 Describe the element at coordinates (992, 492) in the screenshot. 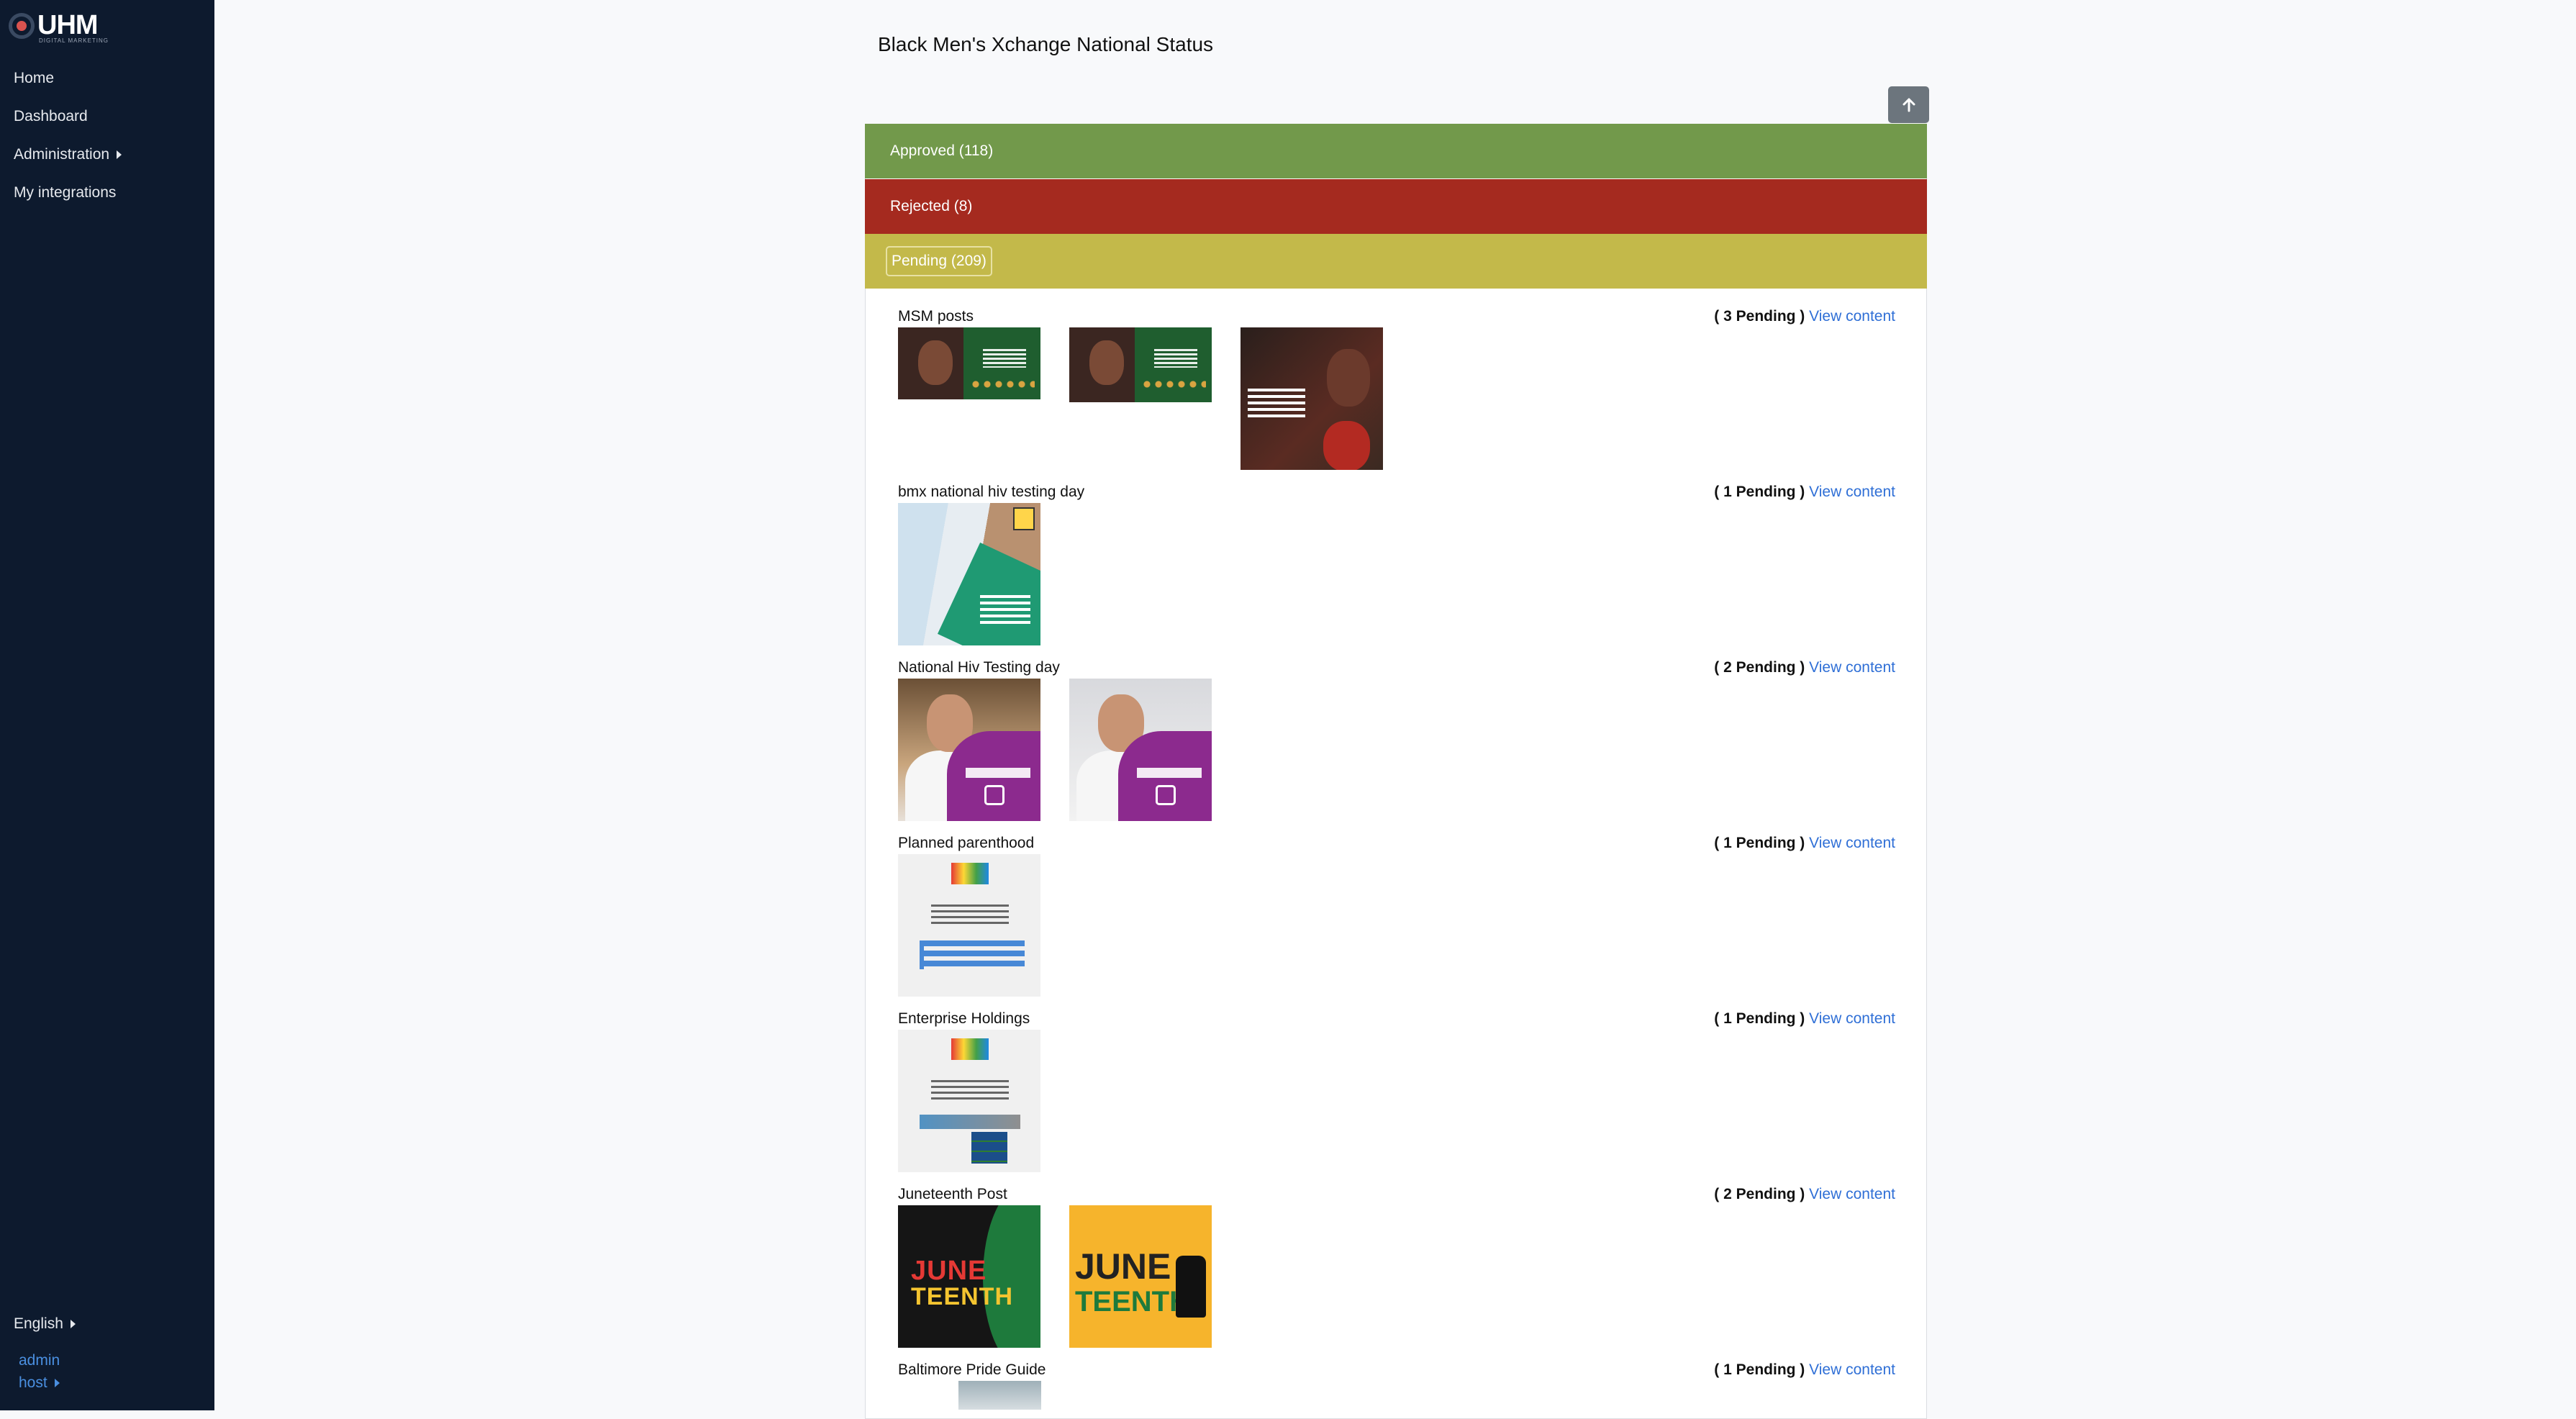

I see `group-name: bmx national hiv testing day` at that location.